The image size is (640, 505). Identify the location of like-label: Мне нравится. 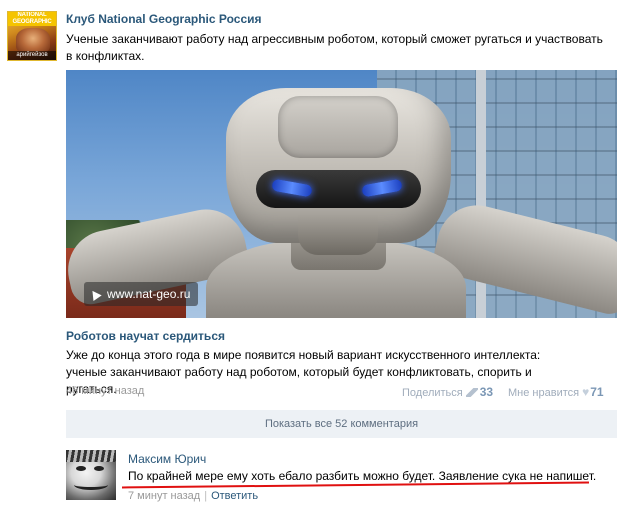
(544, 393).